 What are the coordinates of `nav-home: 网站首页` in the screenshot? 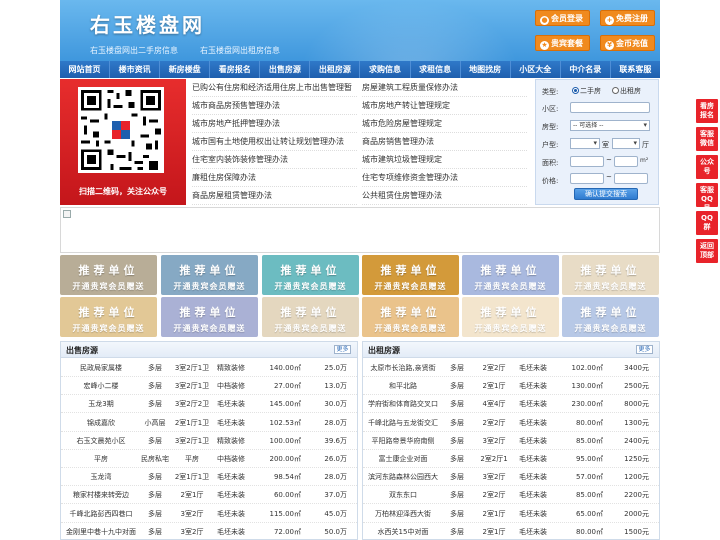 It's located at (85, 69).